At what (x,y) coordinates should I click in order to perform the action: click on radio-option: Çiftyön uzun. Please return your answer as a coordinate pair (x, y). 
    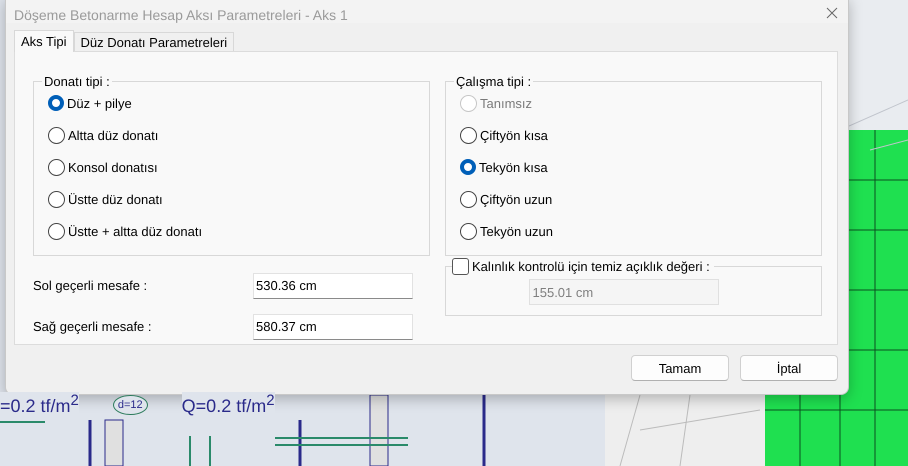
    Looking at the image, I should click on (640, 199).